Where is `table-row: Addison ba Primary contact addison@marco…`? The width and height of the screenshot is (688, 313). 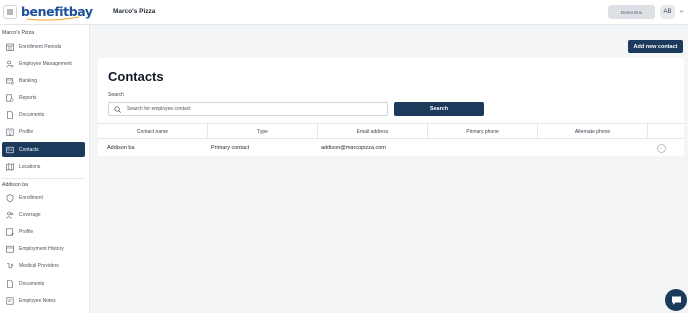 table-row: Addison ba Primary contact addison@marco… is located at coordinates (391, 148).